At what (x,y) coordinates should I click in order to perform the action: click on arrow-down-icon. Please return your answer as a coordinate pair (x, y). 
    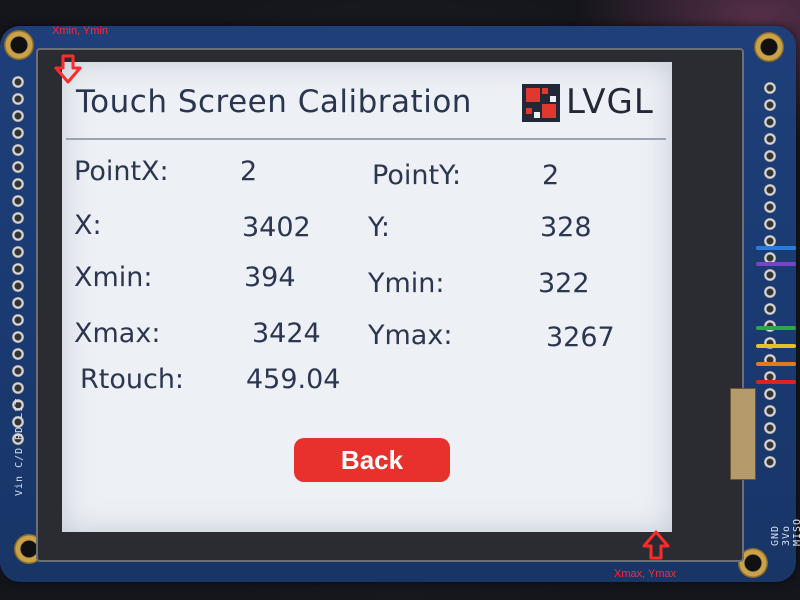
    Looking at the image, I should click on (68, 69).